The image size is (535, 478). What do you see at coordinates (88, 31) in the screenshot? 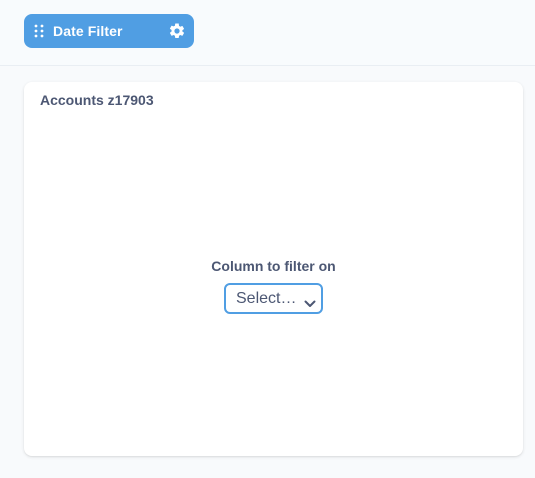
I see `filter-label: Date Filter` at bounding box center [88, 31].